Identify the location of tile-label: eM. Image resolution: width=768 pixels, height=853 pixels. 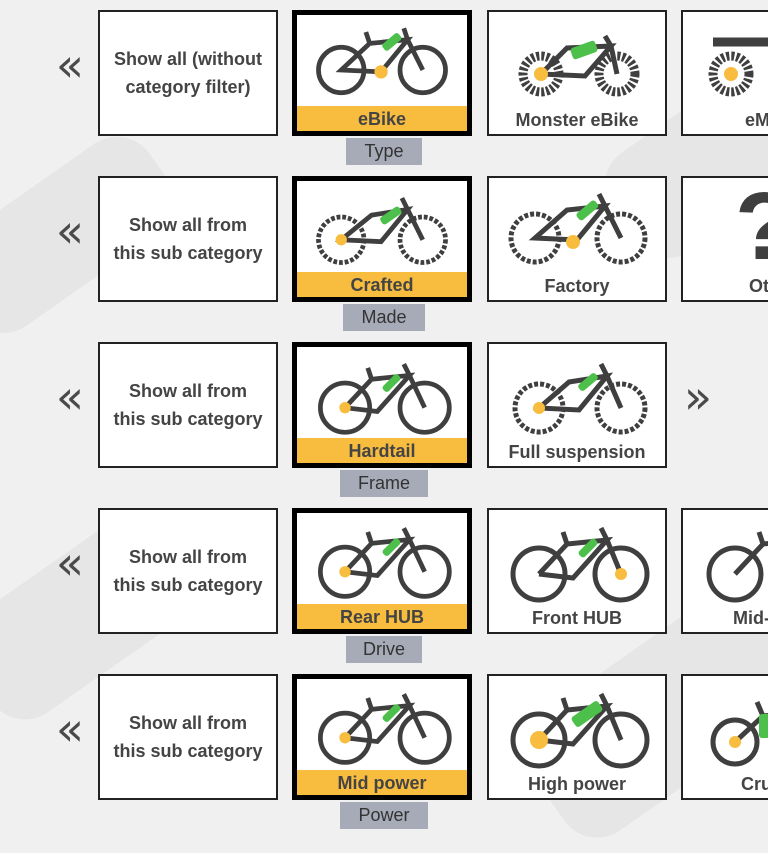
(756, 120).